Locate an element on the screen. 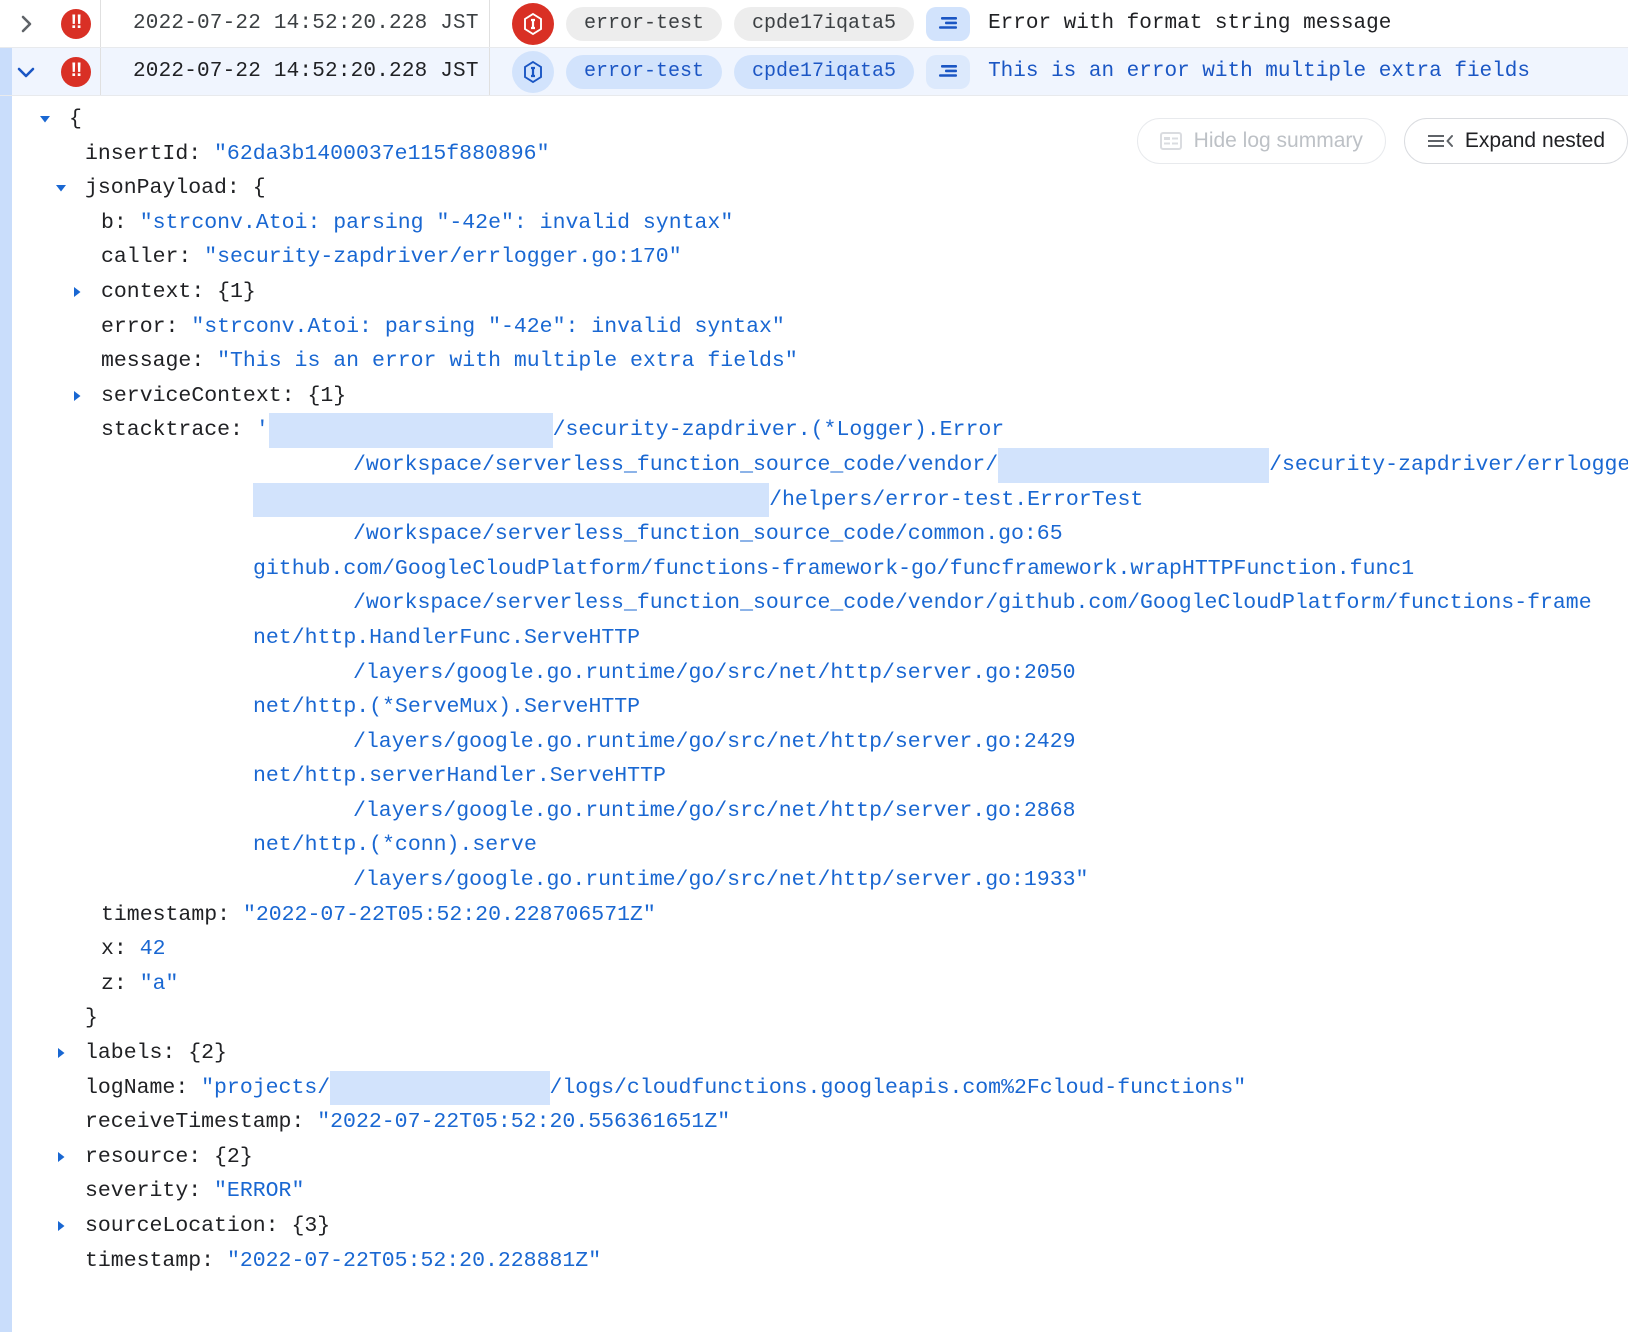 Image resolution: width=1628 pixels, height=1334 pixels. json-line-text: { is located at coordinates (75, 119).